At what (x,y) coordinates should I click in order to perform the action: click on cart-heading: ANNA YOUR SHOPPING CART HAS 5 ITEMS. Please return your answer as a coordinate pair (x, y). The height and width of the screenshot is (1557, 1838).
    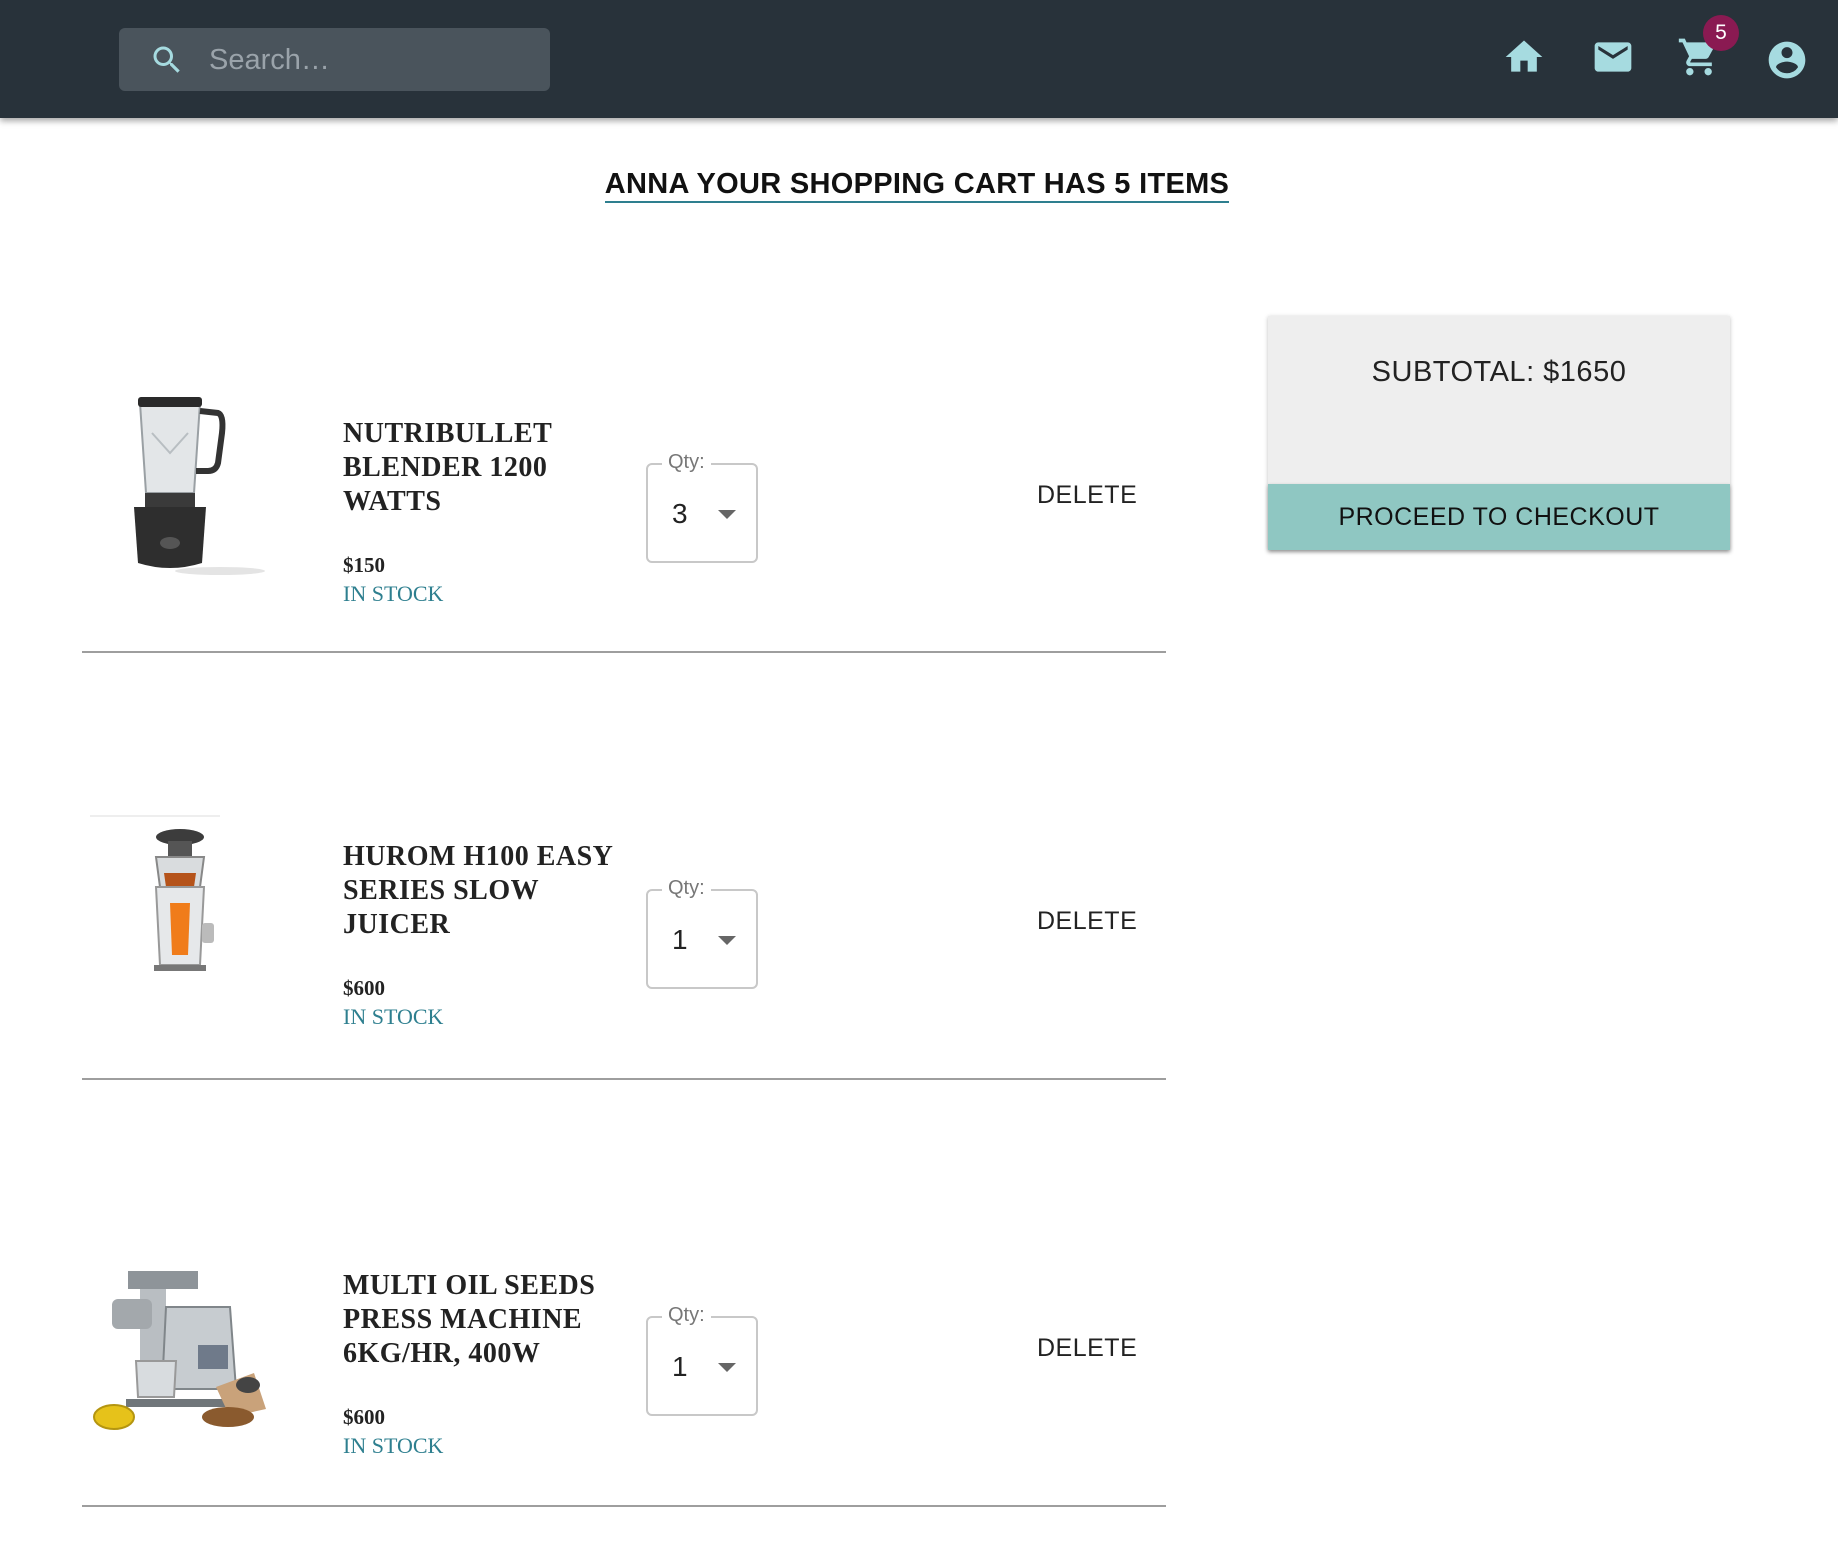
    Looking at the image, I should click on (917, 185).